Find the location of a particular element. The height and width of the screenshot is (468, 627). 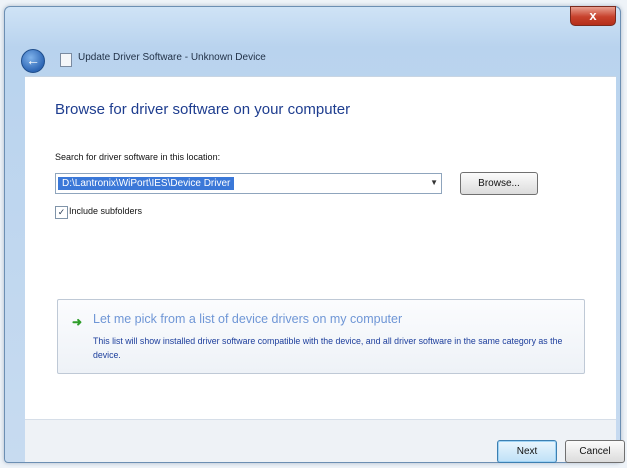

cancel-button: Cancel is located at coordinates (595, 451).